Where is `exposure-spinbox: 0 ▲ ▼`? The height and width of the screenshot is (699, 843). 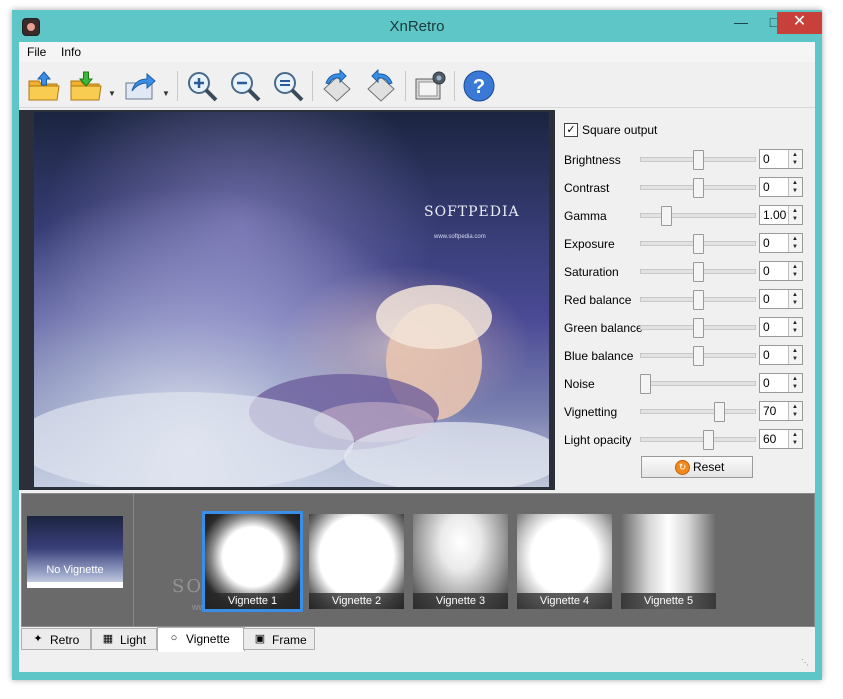
exposure-spinbox: 0 ▲ ▼ is located at coordinates (781, 243).